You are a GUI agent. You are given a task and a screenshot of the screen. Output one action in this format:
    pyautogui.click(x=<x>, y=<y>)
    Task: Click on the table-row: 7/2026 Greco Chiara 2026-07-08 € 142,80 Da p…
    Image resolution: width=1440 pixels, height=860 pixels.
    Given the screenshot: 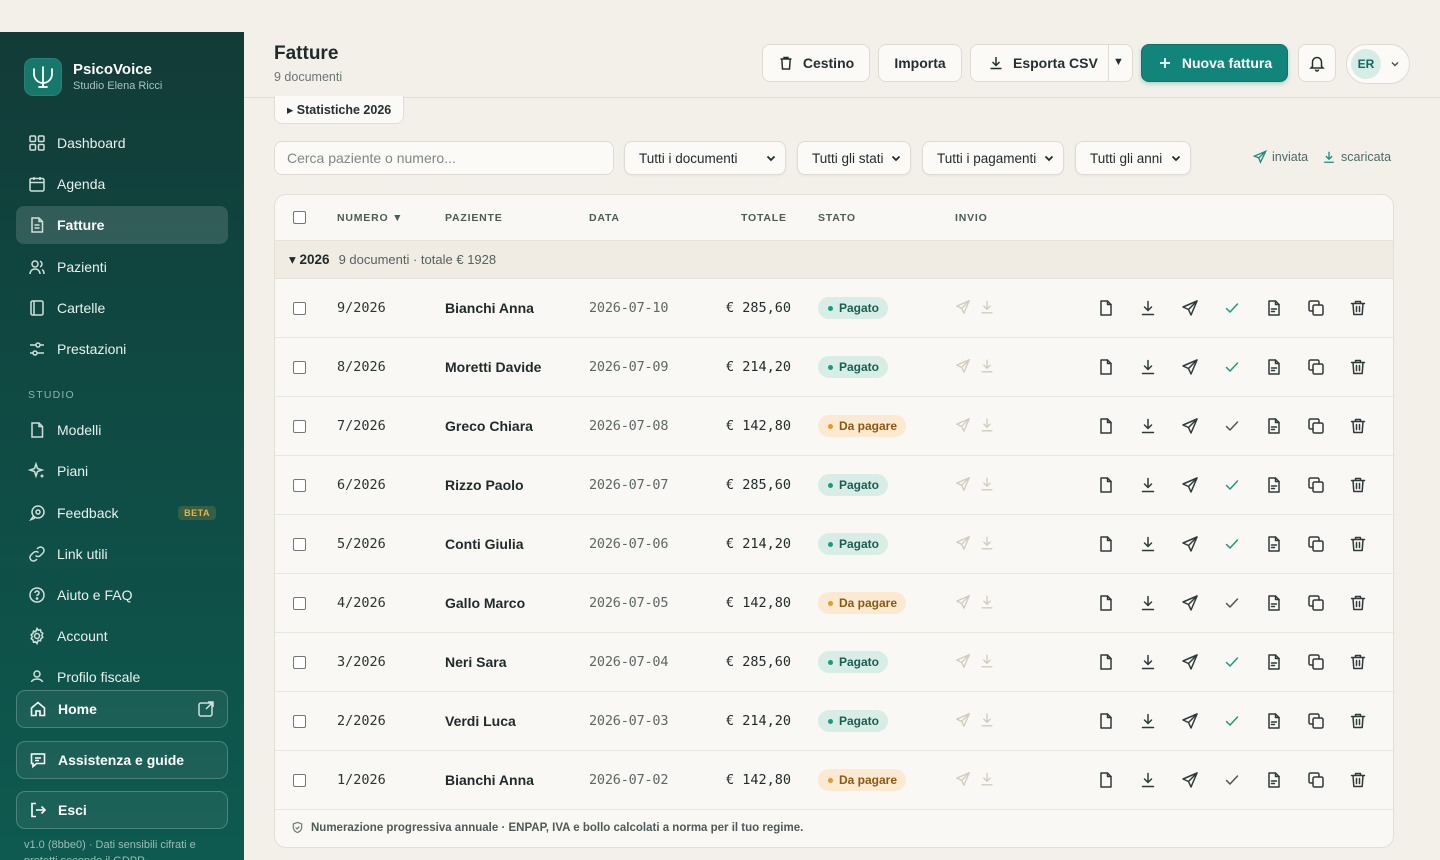 What is the action you would take?
    pyautogui.click(x=834, y=426)
    